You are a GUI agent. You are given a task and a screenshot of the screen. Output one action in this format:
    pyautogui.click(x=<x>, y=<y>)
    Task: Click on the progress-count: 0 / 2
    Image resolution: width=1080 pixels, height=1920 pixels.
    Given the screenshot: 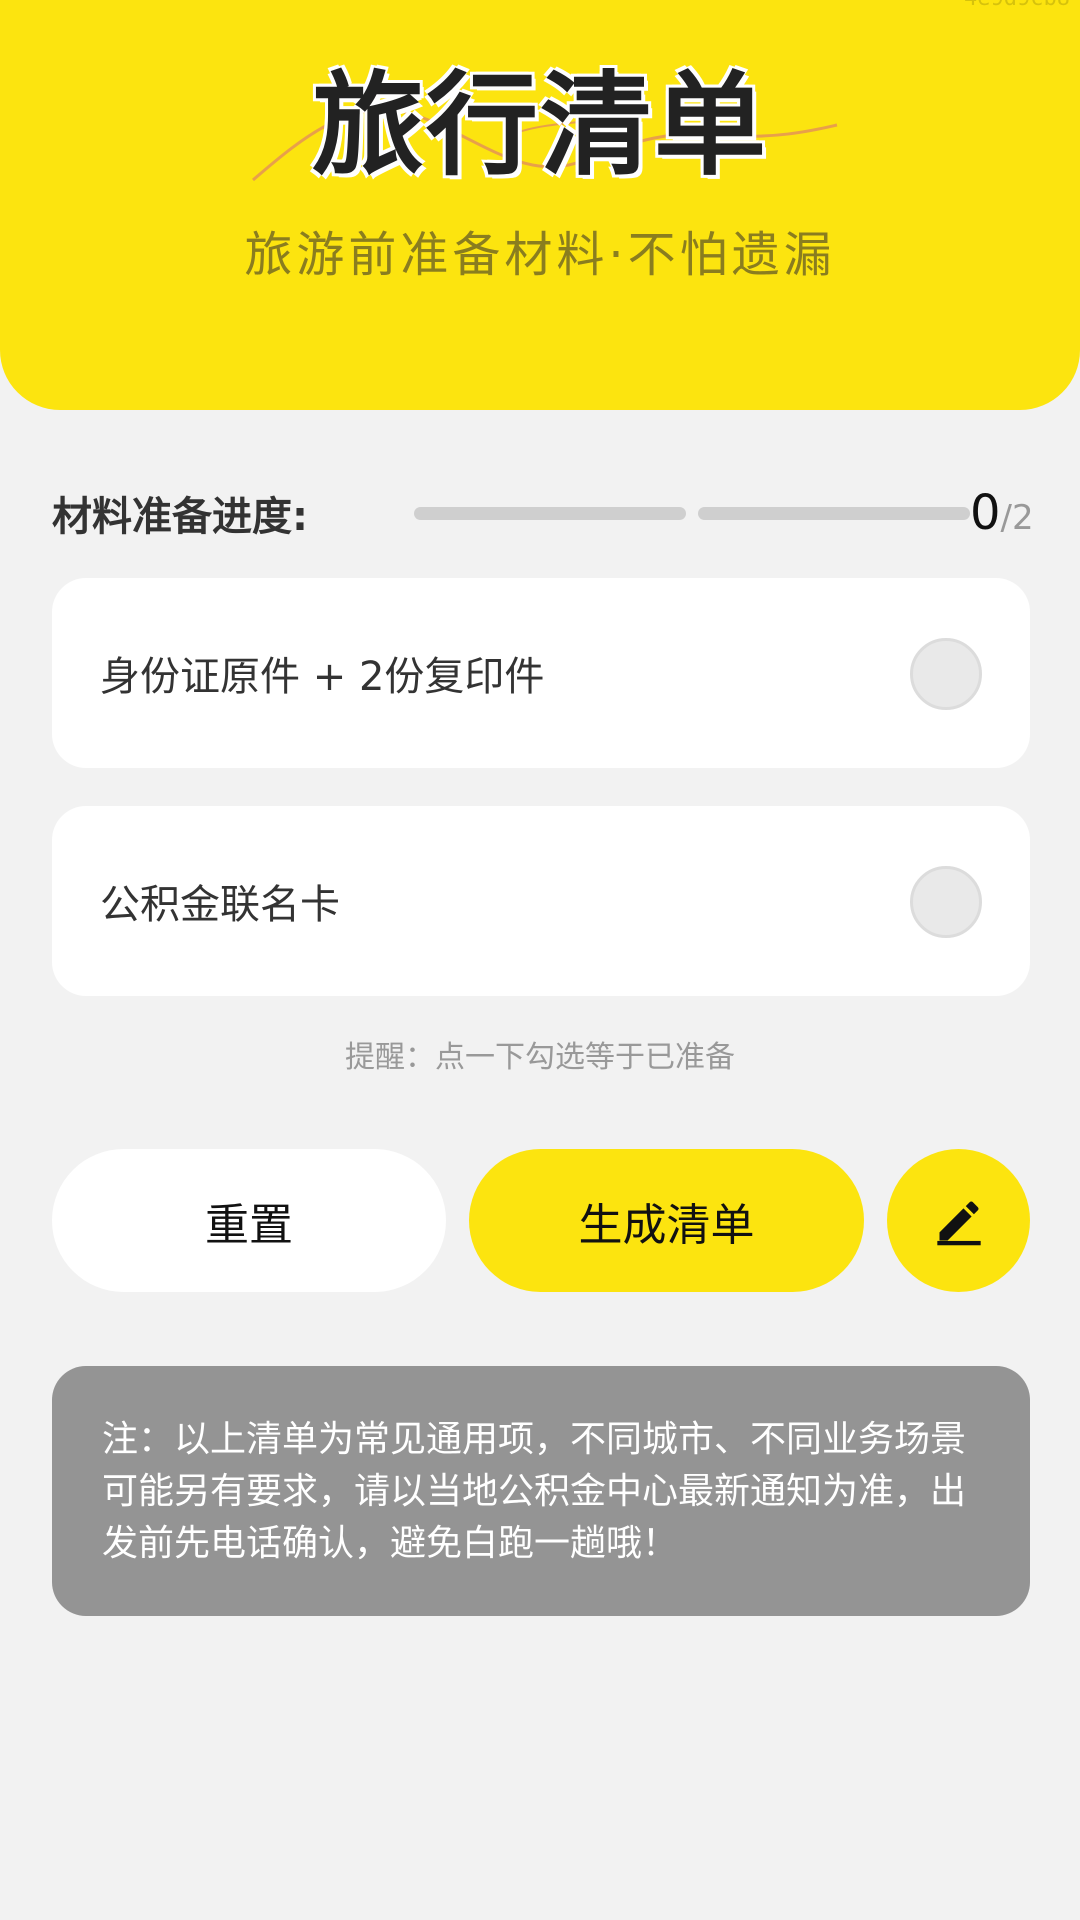 What is the action you would take?
    pyautogui.click(x=1002, y=513)
    